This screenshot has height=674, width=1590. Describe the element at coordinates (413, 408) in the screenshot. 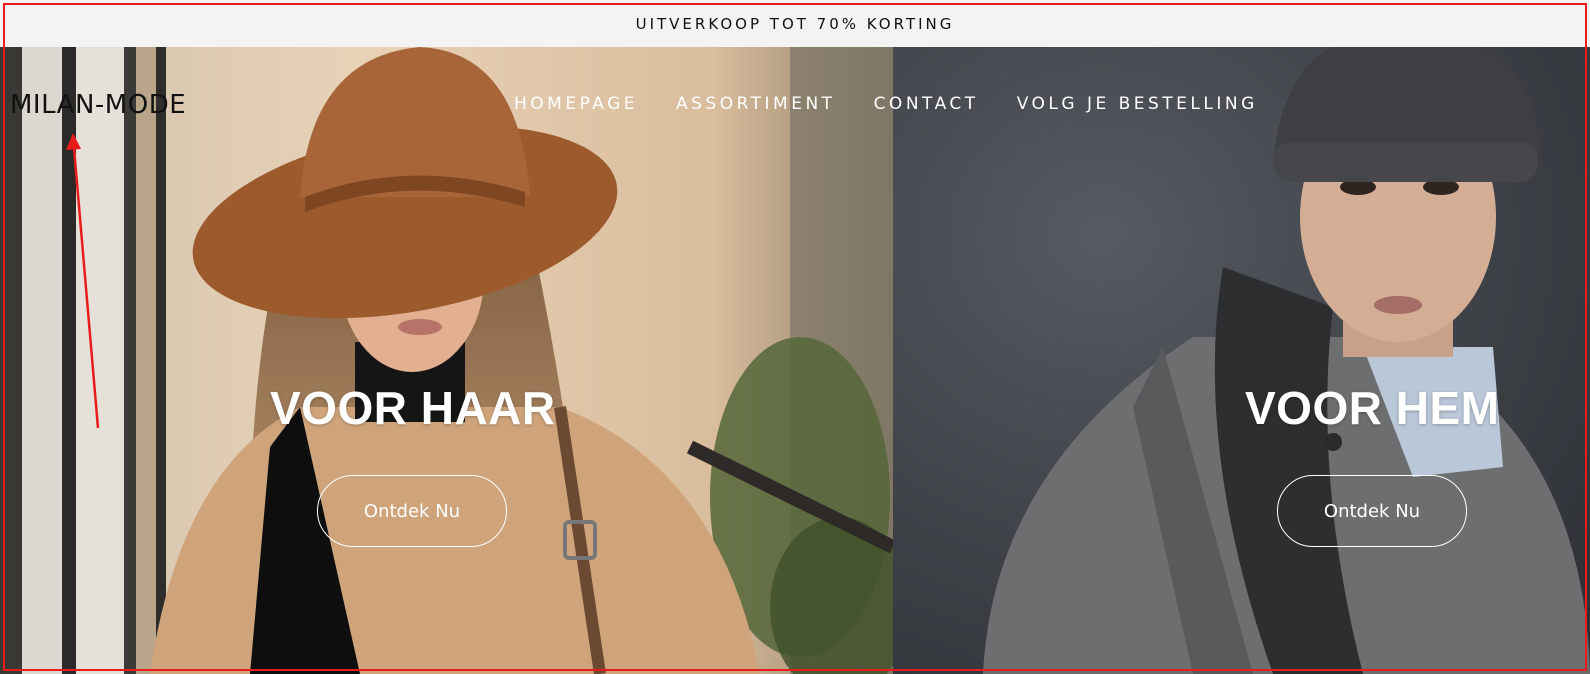

I see `hero-title-women: VOOR HAAR` at that location.